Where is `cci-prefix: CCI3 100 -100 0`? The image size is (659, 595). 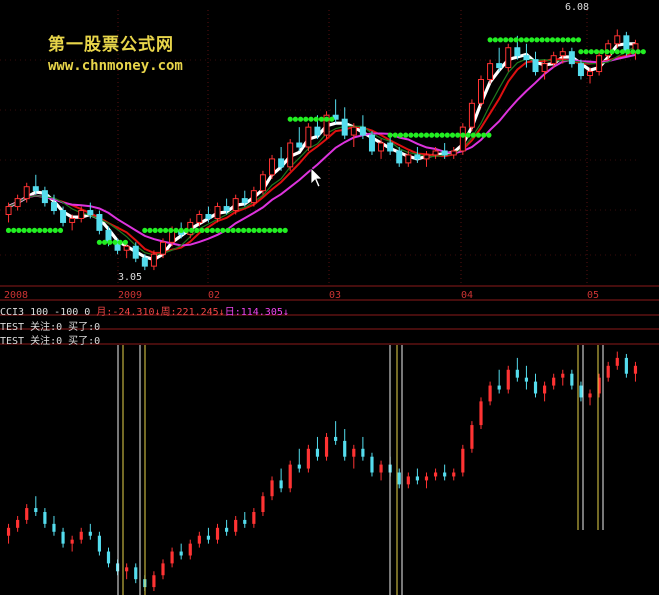
cci-prefix: CCI3 100 -100 0 is located at coordinates (48, 312).